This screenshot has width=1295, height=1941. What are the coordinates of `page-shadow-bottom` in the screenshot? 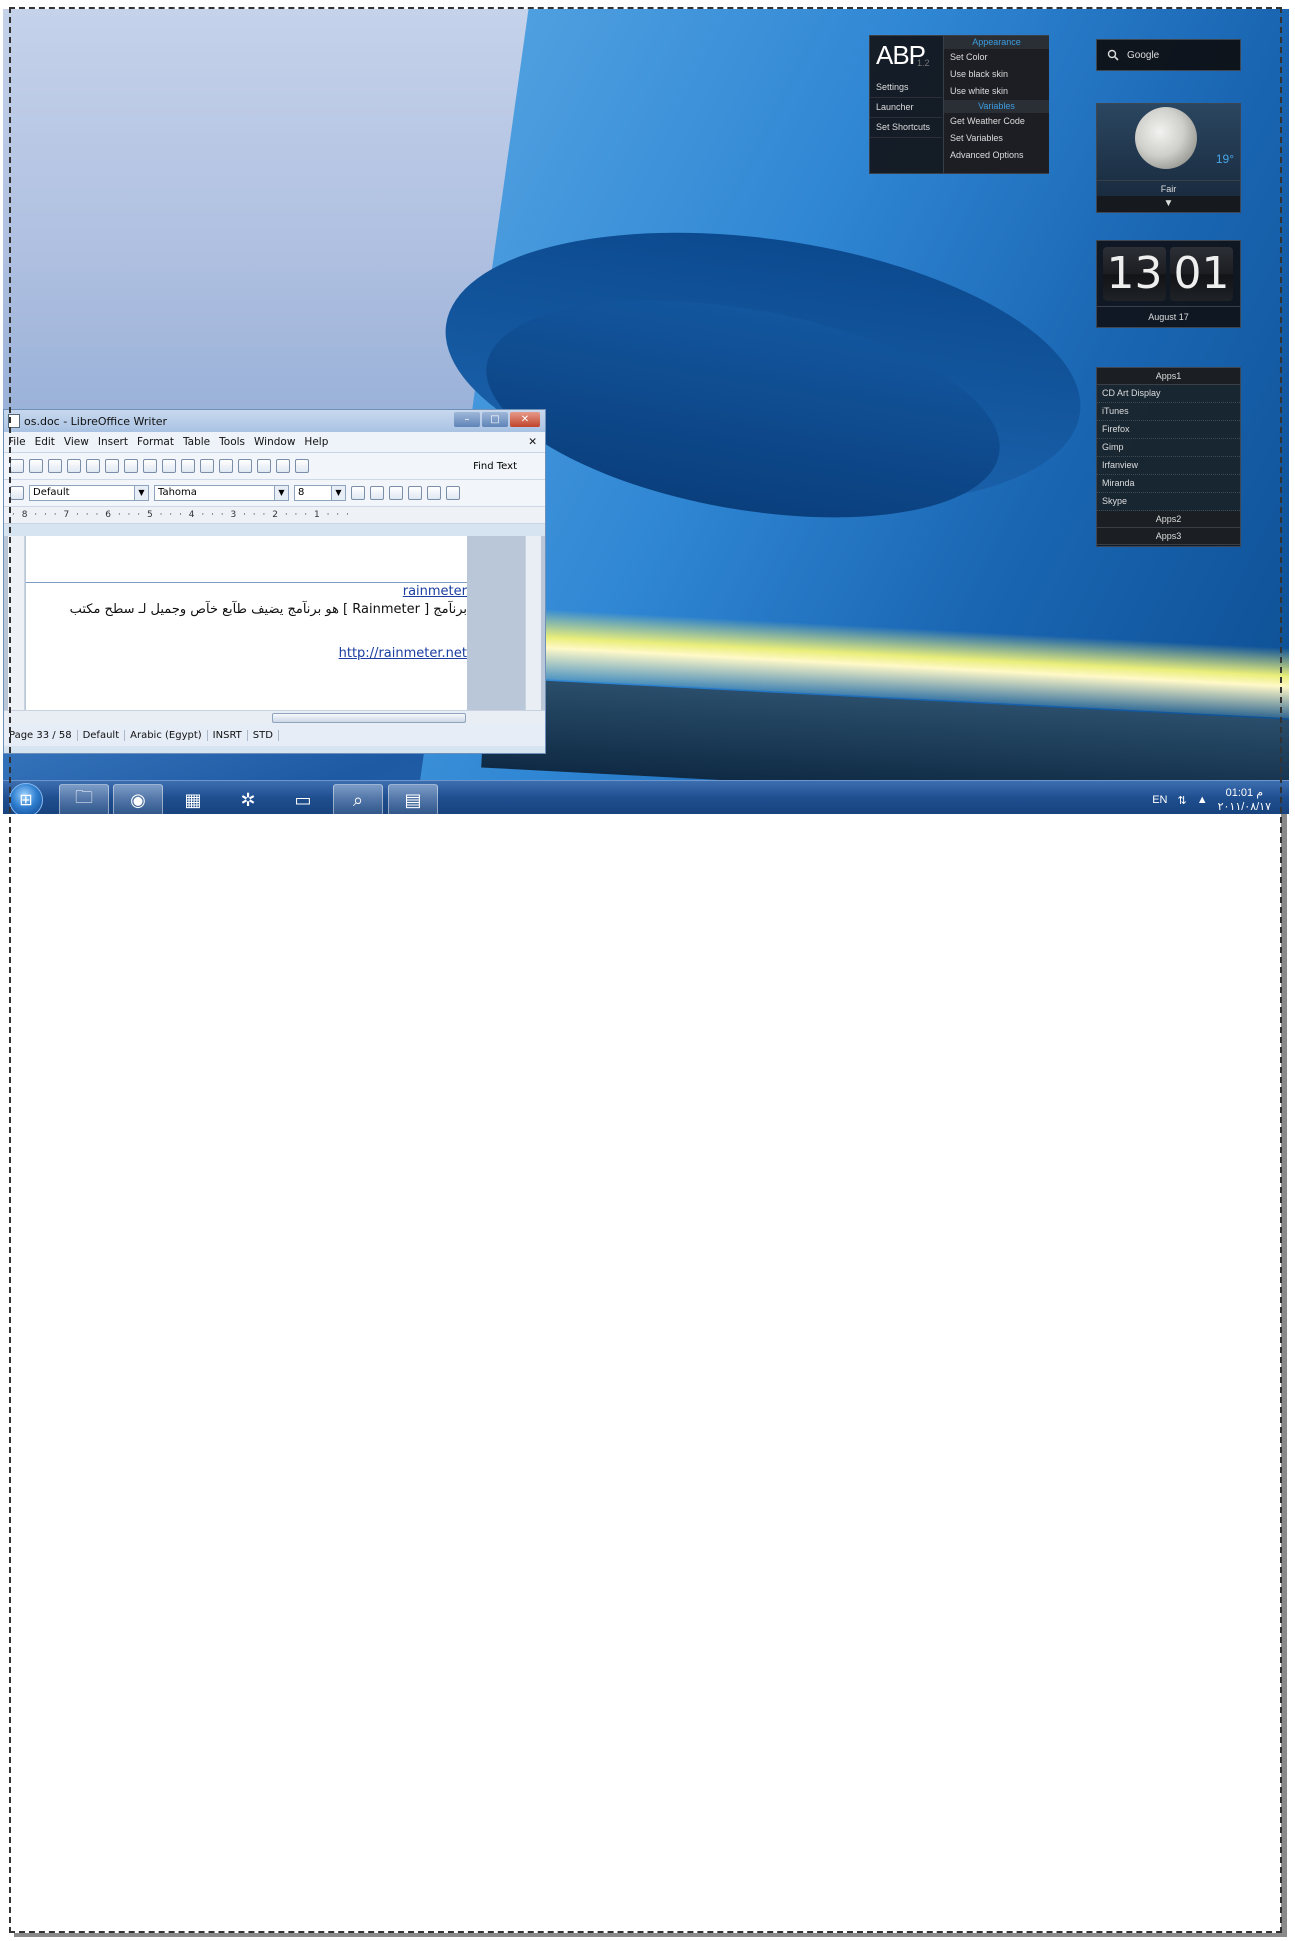 It's located at (650, 1935).